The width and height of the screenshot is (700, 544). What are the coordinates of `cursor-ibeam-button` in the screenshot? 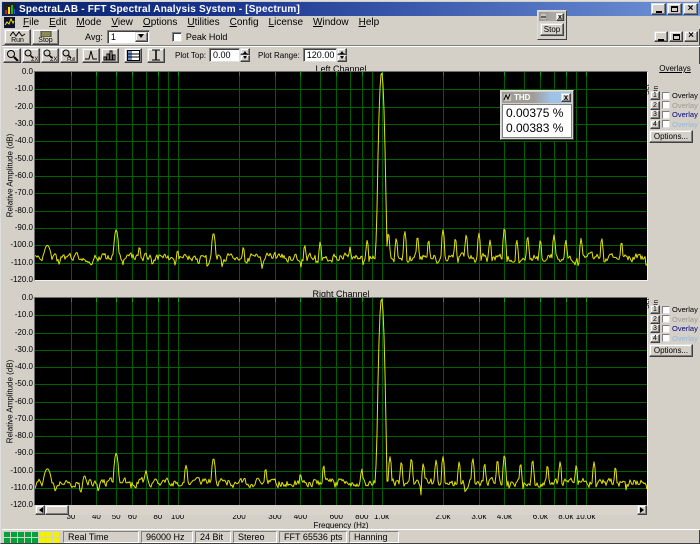 It's located at (156, 55).